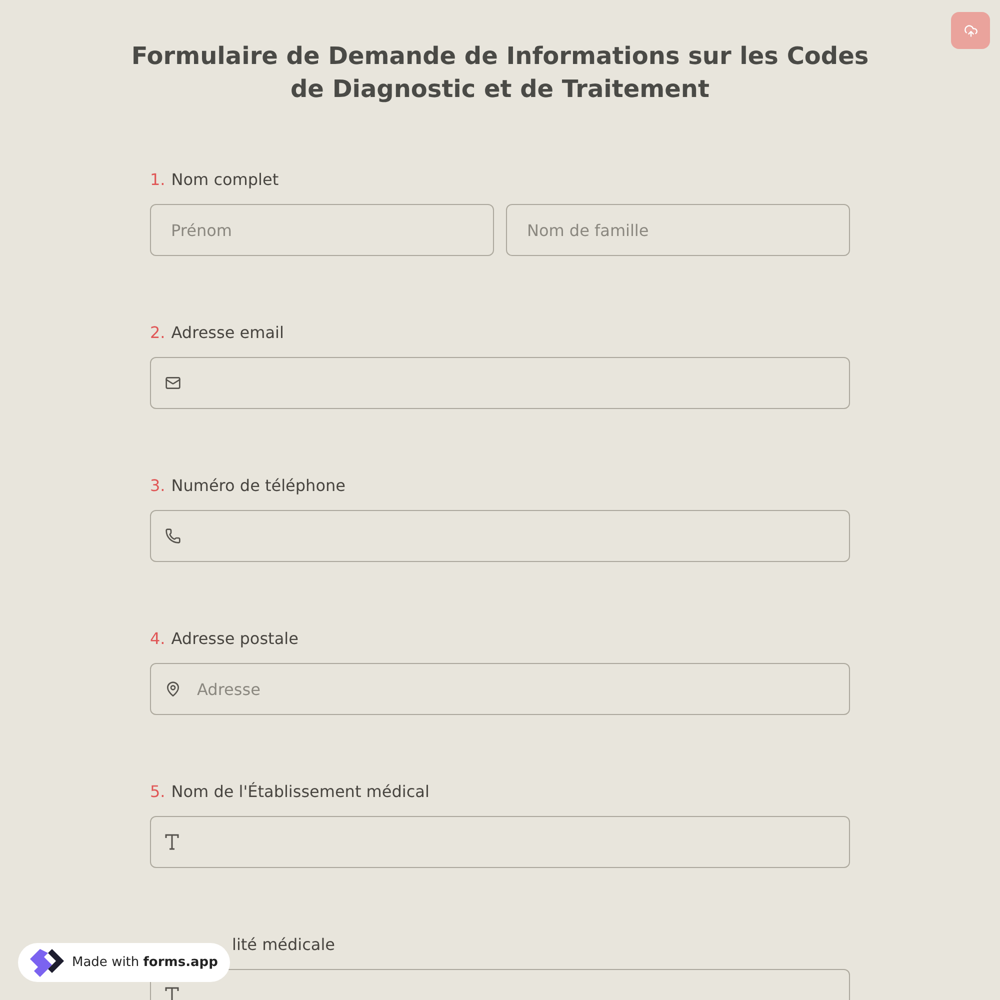 This screenshot has height=1000, width=1000. I want to click on form-title: Formulaire de Demande de Informations sur les Codes de Diagnostic et de Traitement, so click(500, 73).